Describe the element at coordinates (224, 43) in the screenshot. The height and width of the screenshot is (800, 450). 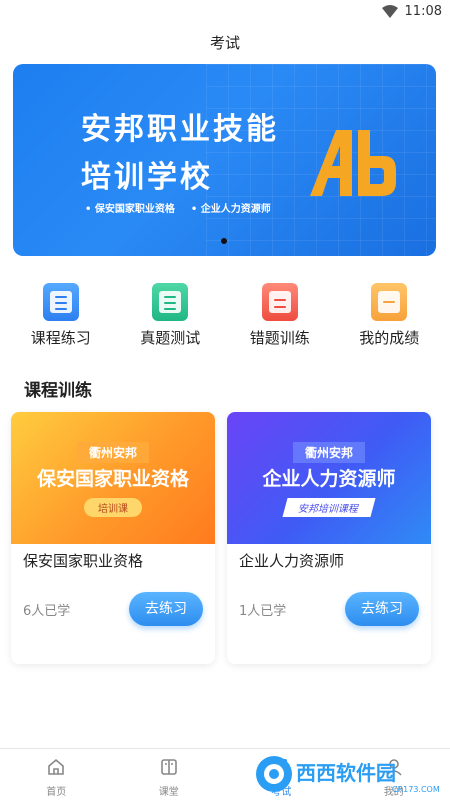
I see `page-title: 考试` at that location.